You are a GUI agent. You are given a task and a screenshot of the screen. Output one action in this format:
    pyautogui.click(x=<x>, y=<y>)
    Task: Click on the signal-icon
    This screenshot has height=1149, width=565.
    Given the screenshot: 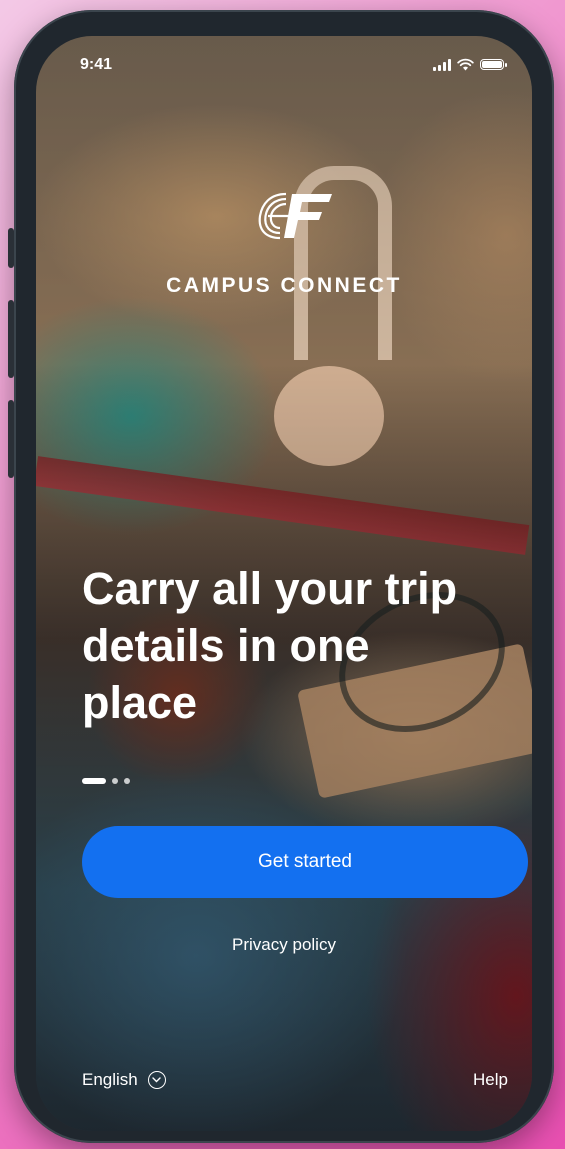 What is the action you would take?
    pyautogui.click(x=442, y=64)
    